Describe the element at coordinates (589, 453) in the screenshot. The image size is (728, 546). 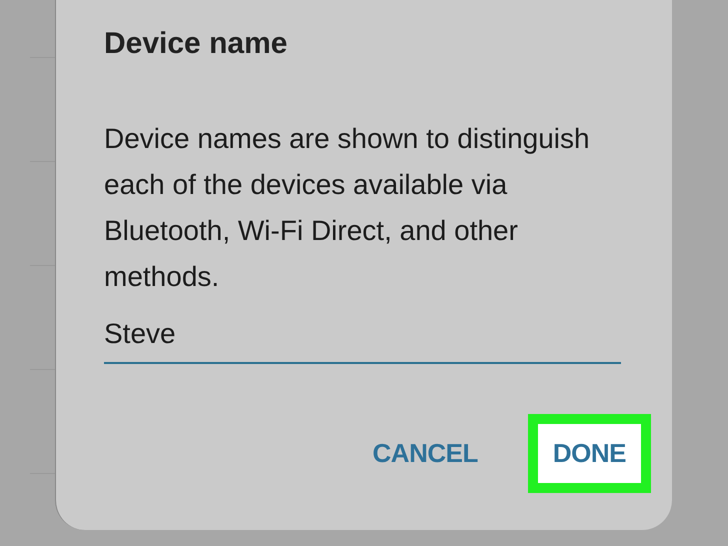
I see `dialog-button: DONE` at that location.